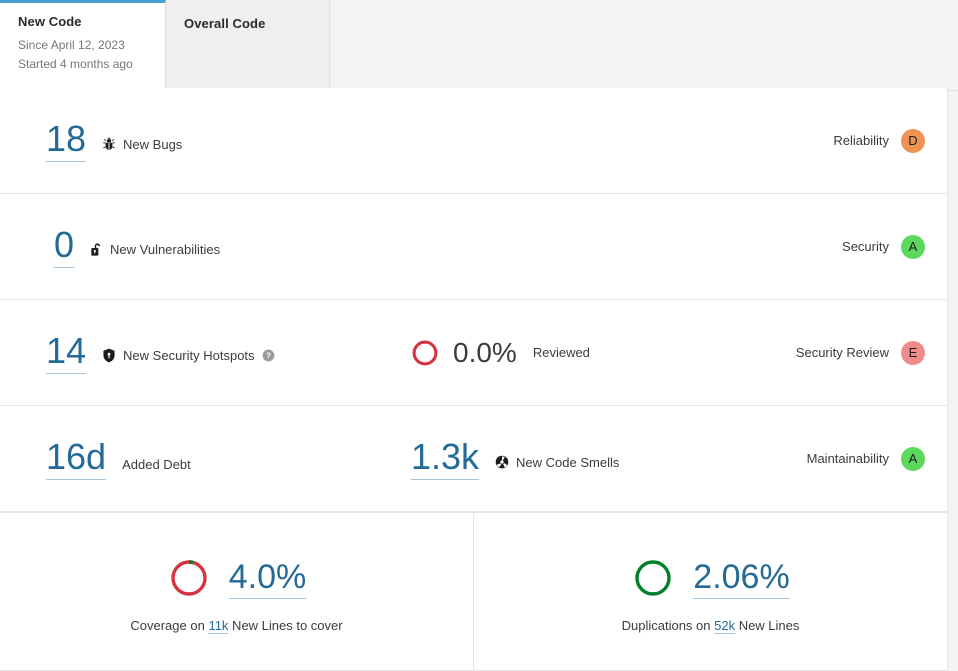 This screenshot has height=671, width=958. Describe the element at coordinates (568, 462) in the screenshot. I see `new-code-smells-label: New Code Smells` at that location.